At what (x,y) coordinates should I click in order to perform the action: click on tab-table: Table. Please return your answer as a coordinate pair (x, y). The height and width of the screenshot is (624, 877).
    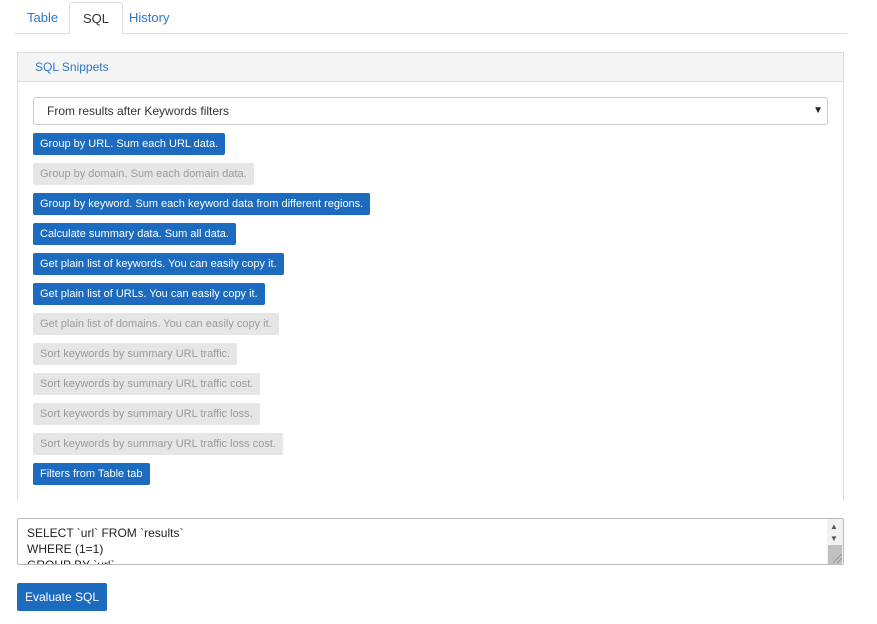
    Looking at the image, I should click on (42, 17).